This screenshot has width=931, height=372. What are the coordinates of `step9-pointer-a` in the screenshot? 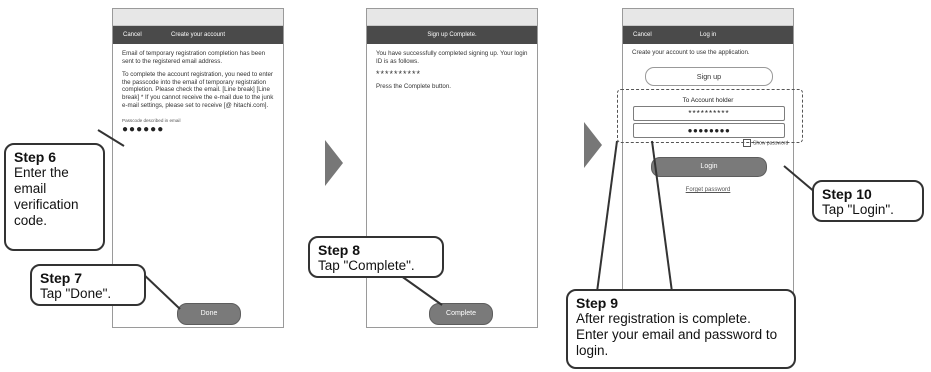 It's located at (607, 216).